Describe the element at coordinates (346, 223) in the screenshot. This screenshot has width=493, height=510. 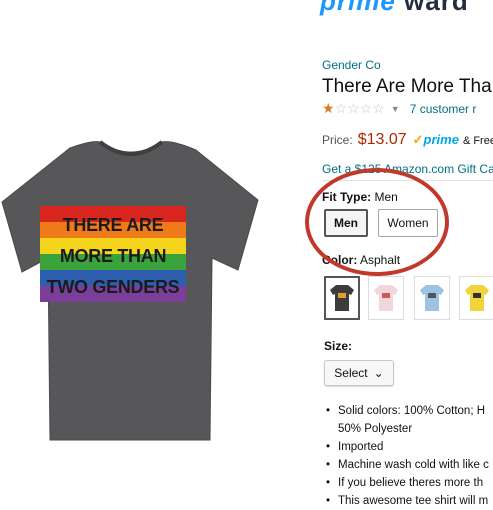
I see `fit-men-button: Men` at that location.